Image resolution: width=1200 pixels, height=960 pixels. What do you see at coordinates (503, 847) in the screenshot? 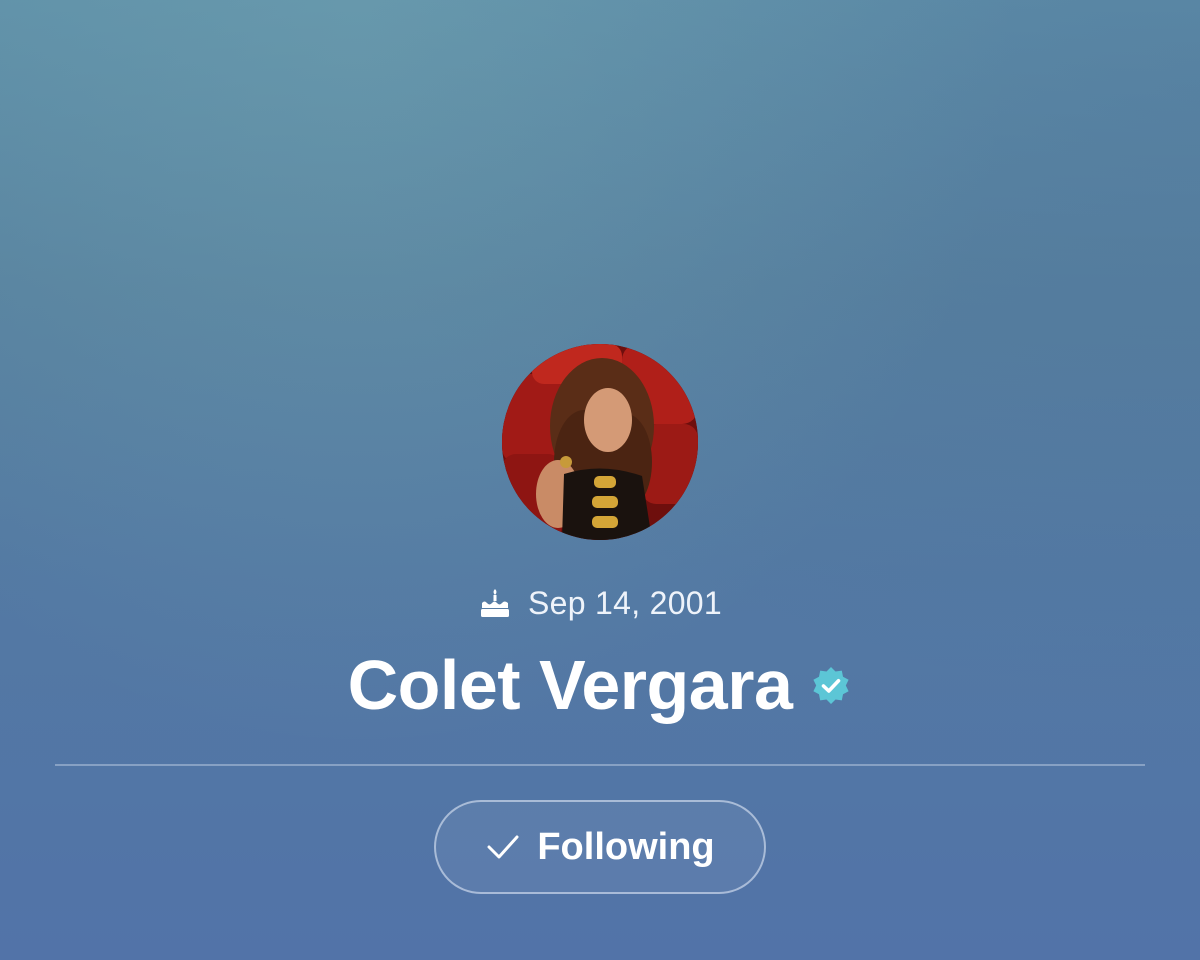
I see `checkmark-icon` at bounding box center [503, 847].